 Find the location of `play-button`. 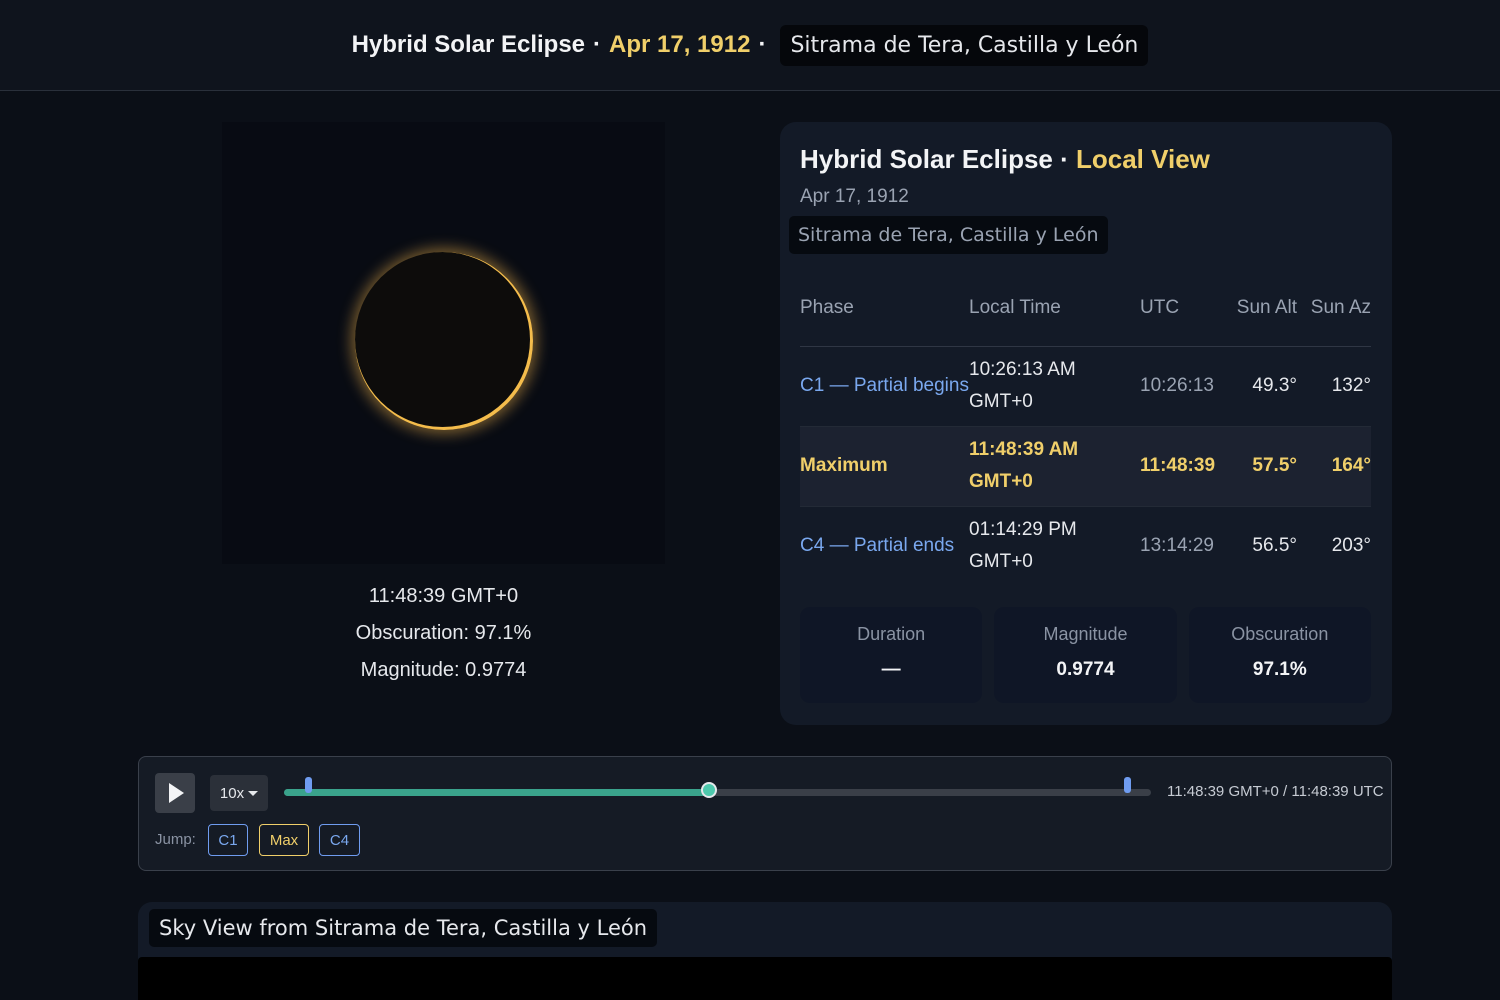

play-button is located at coordinates (175, 793).